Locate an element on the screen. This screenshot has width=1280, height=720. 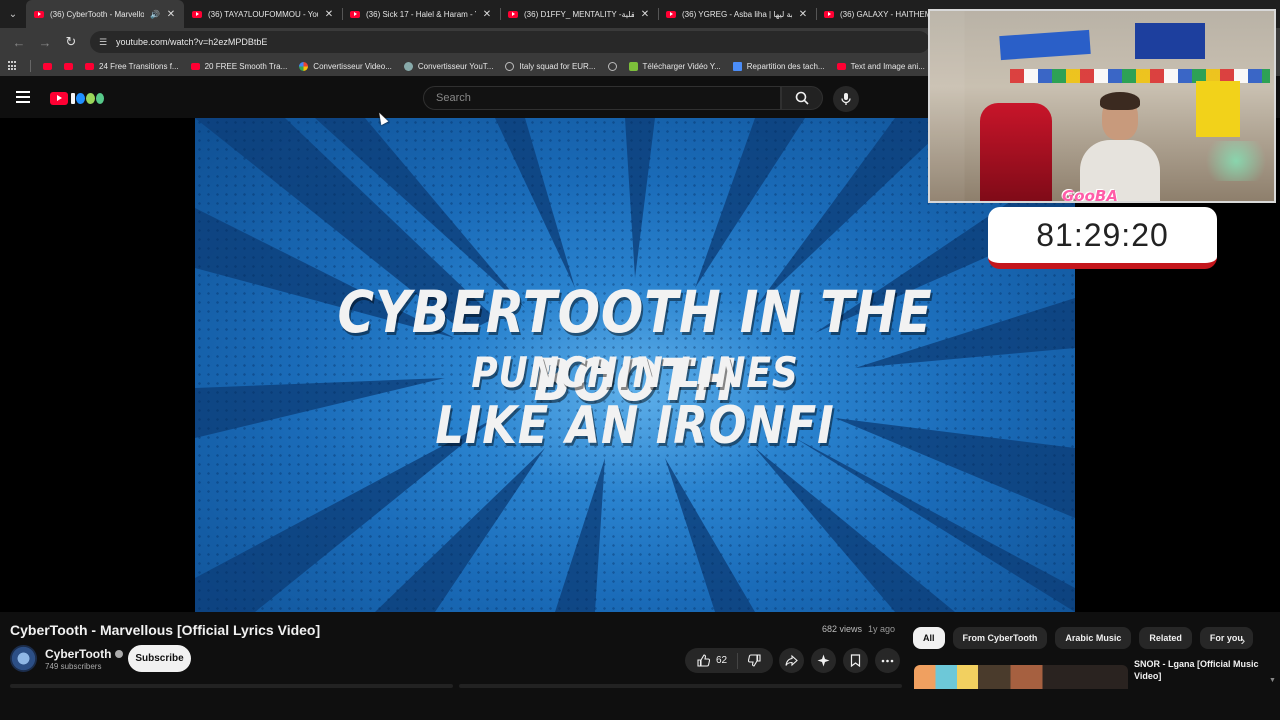
forward-arrow-icon: → is located at coordinates (45, 42).